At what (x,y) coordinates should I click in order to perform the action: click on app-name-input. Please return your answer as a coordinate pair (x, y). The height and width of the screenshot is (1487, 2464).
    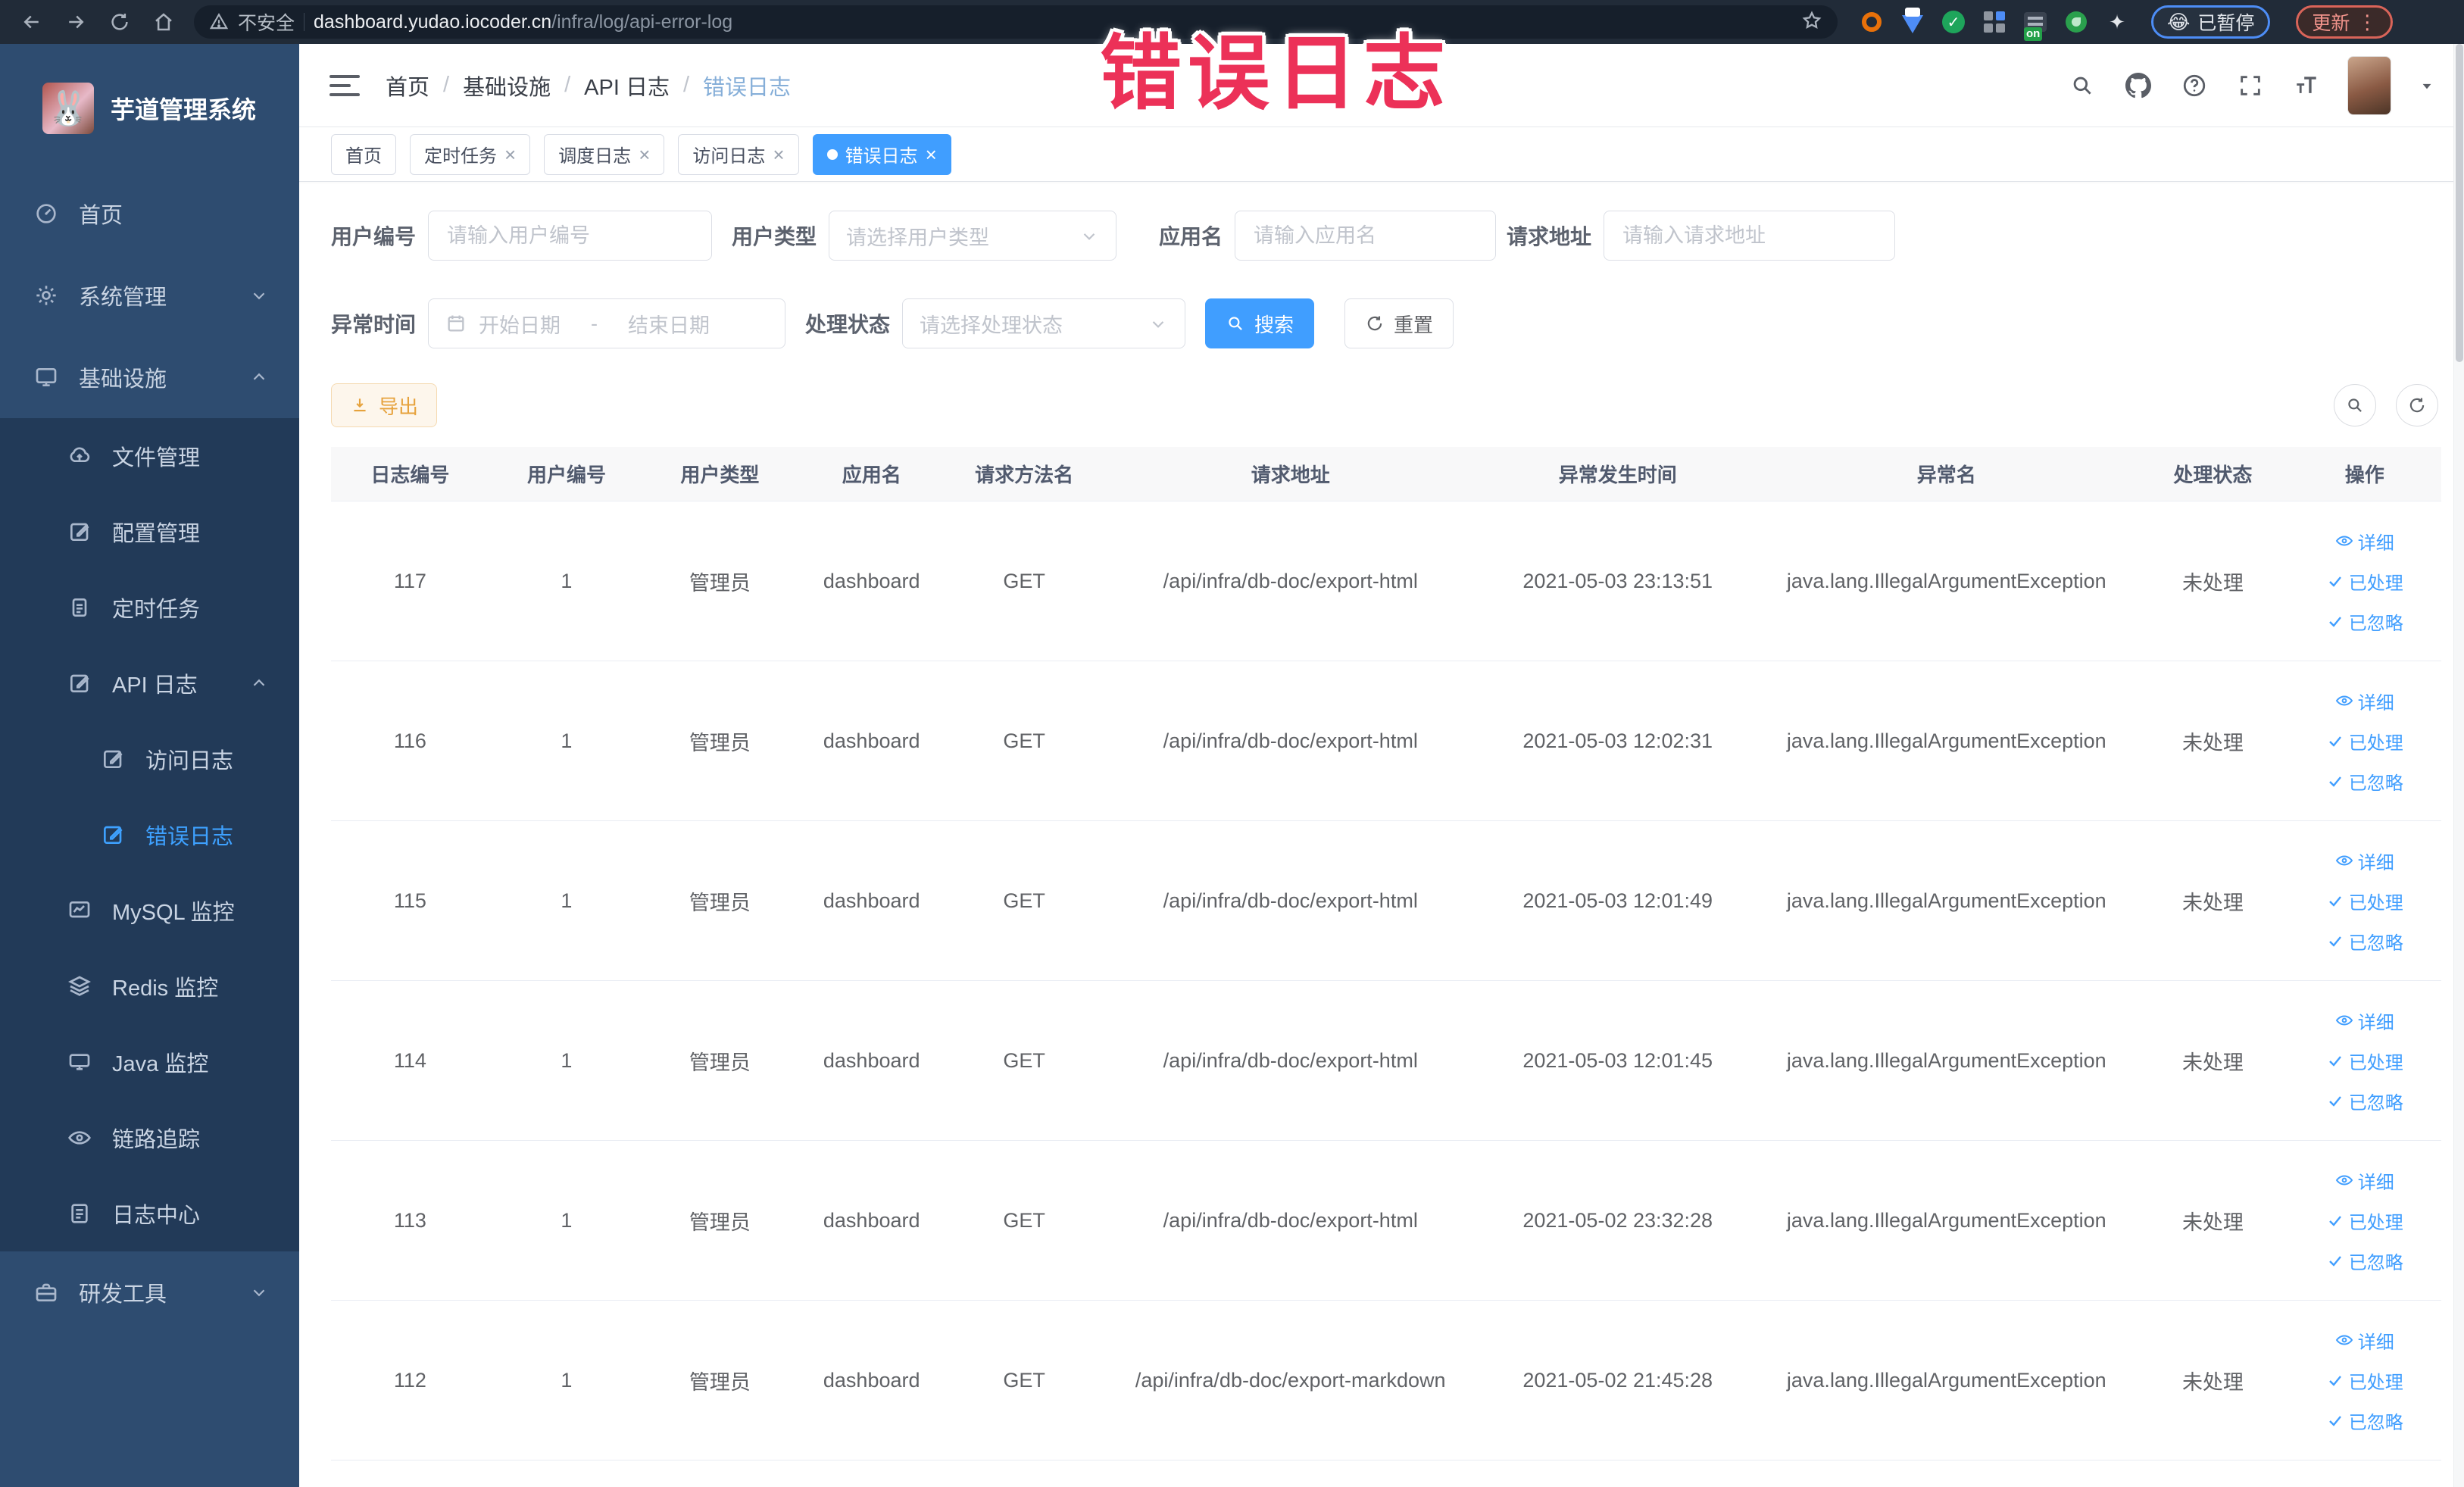
    Looking at the image, I should click on (1366, 236).